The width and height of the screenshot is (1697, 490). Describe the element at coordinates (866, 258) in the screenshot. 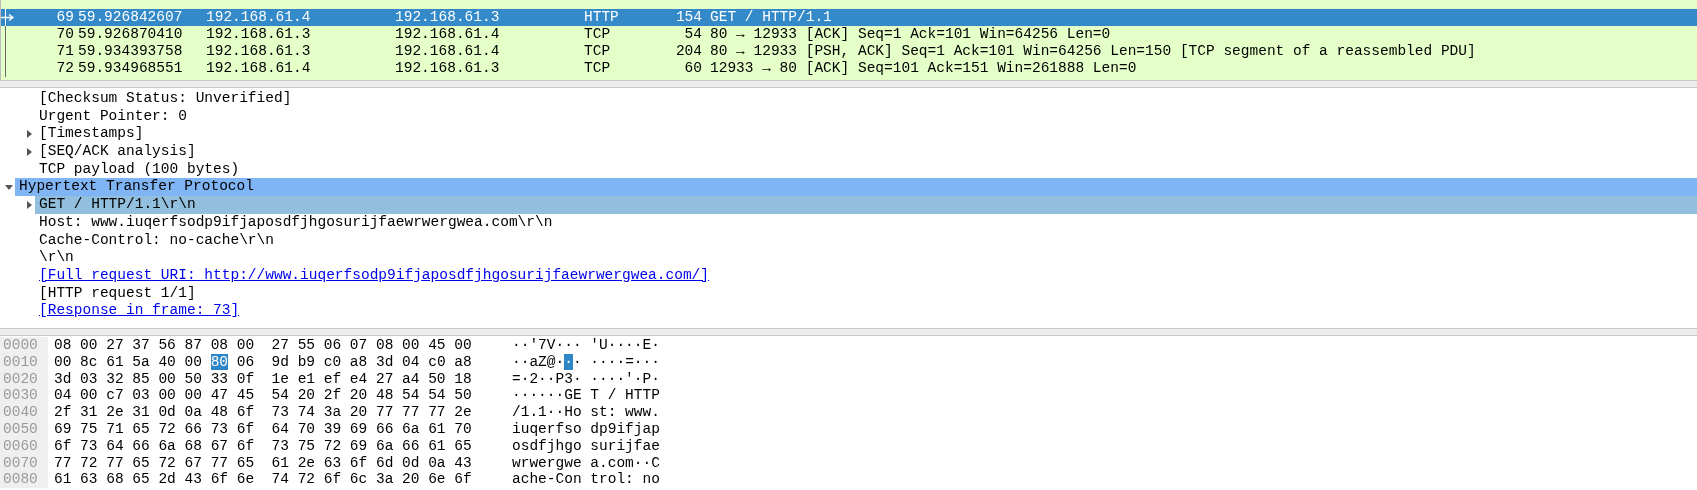

I see `tree-item: \r\n` at that location.